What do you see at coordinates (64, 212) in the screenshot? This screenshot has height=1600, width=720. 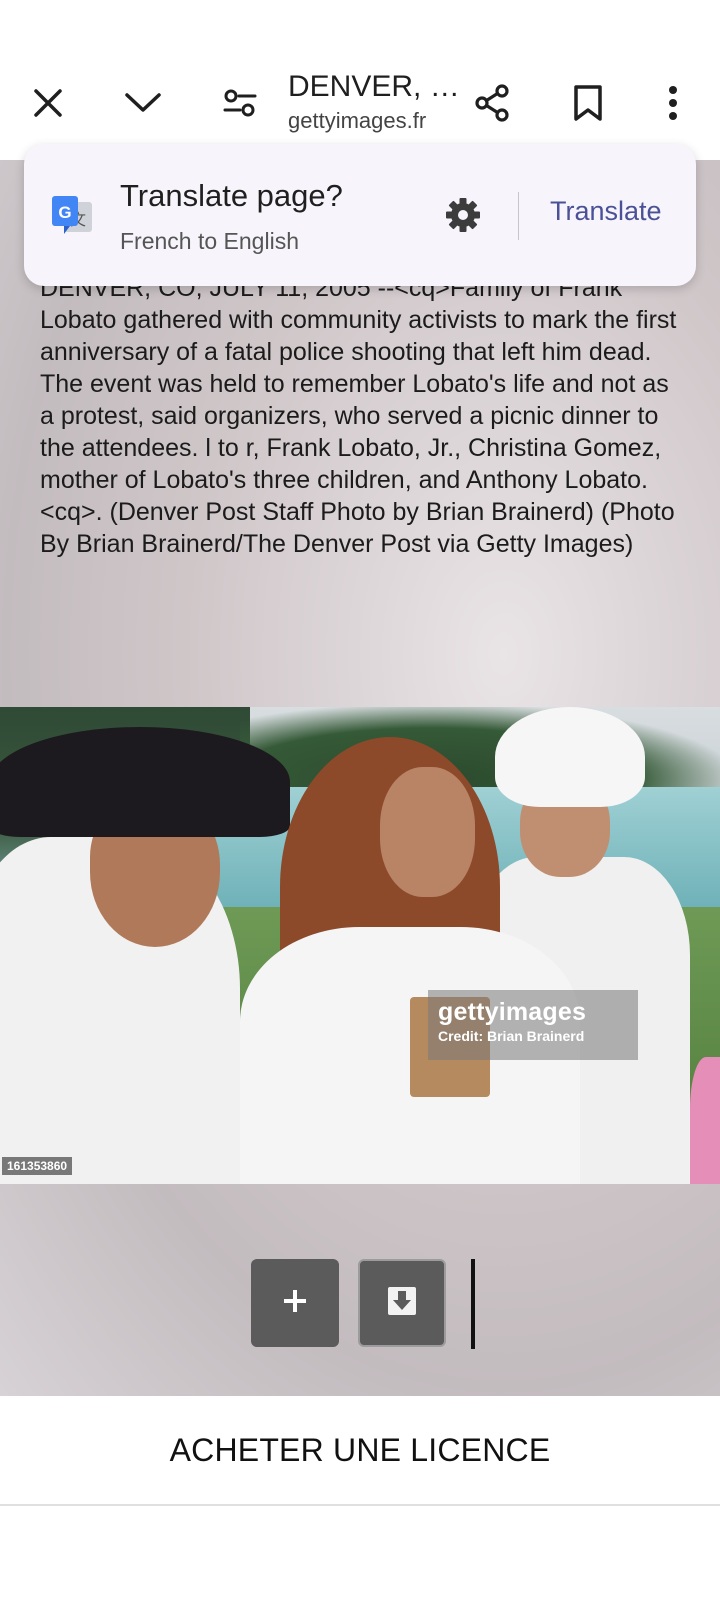 I see `svg-text: G` at bounding box center [64, 212].